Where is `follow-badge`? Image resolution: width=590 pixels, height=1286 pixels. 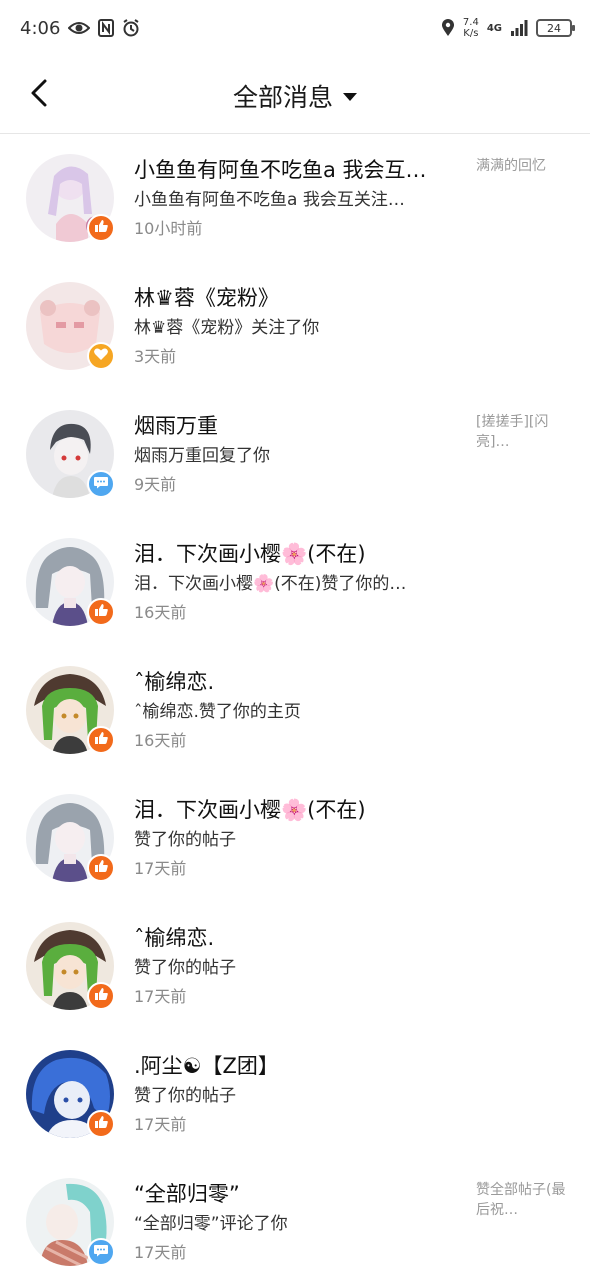
follow-badge is located at coordinates (101, 356).